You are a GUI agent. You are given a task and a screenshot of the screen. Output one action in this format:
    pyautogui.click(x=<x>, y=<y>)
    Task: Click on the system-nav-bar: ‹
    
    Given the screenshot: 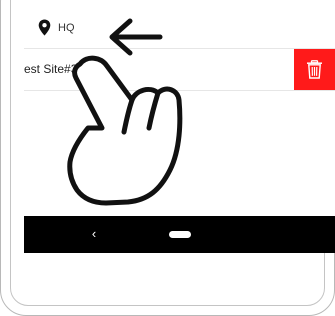 What is the action you would take?
    pyautogui.click(x=179, y=234)
    